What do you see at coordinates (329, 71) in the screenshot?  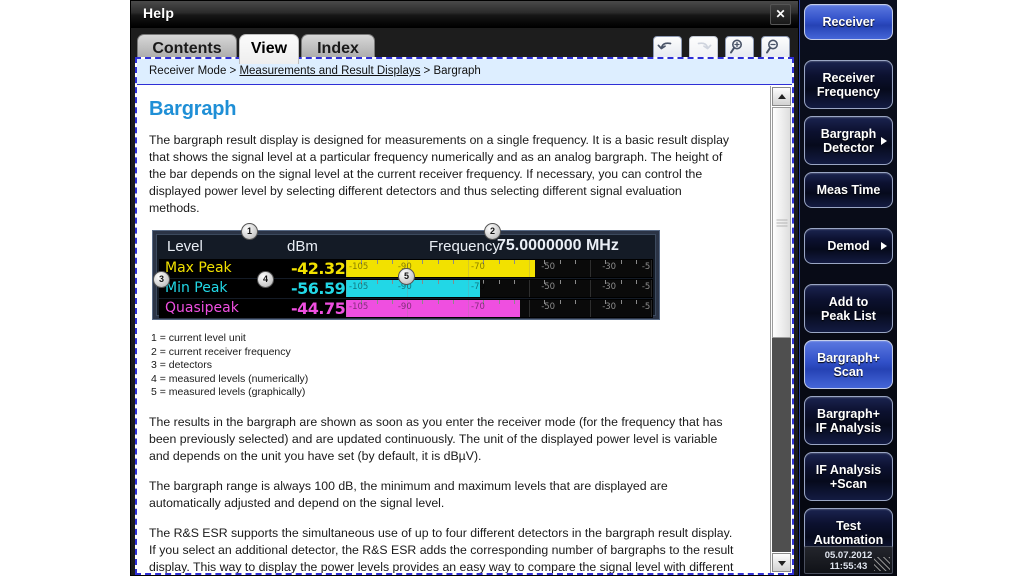 I see `breadcrumb-link: Measurements and Result Displays` at bounding box center [329, 71].